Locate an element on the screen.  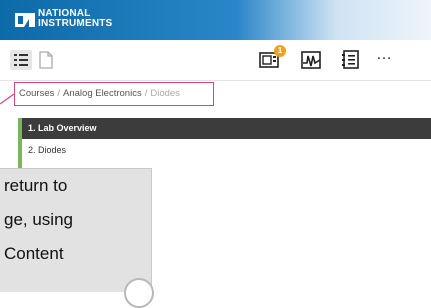
nav-item-diodes: 2. Diodes is located at coordinates (226, 150).